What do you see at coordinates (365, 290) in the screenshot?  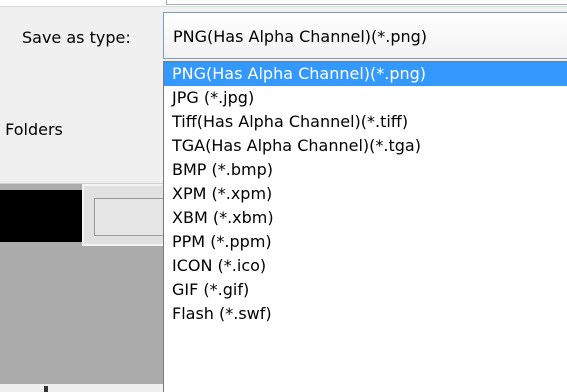 I see `dropdown-option: GIF (*.gif)` at bounding box center [365, 290].